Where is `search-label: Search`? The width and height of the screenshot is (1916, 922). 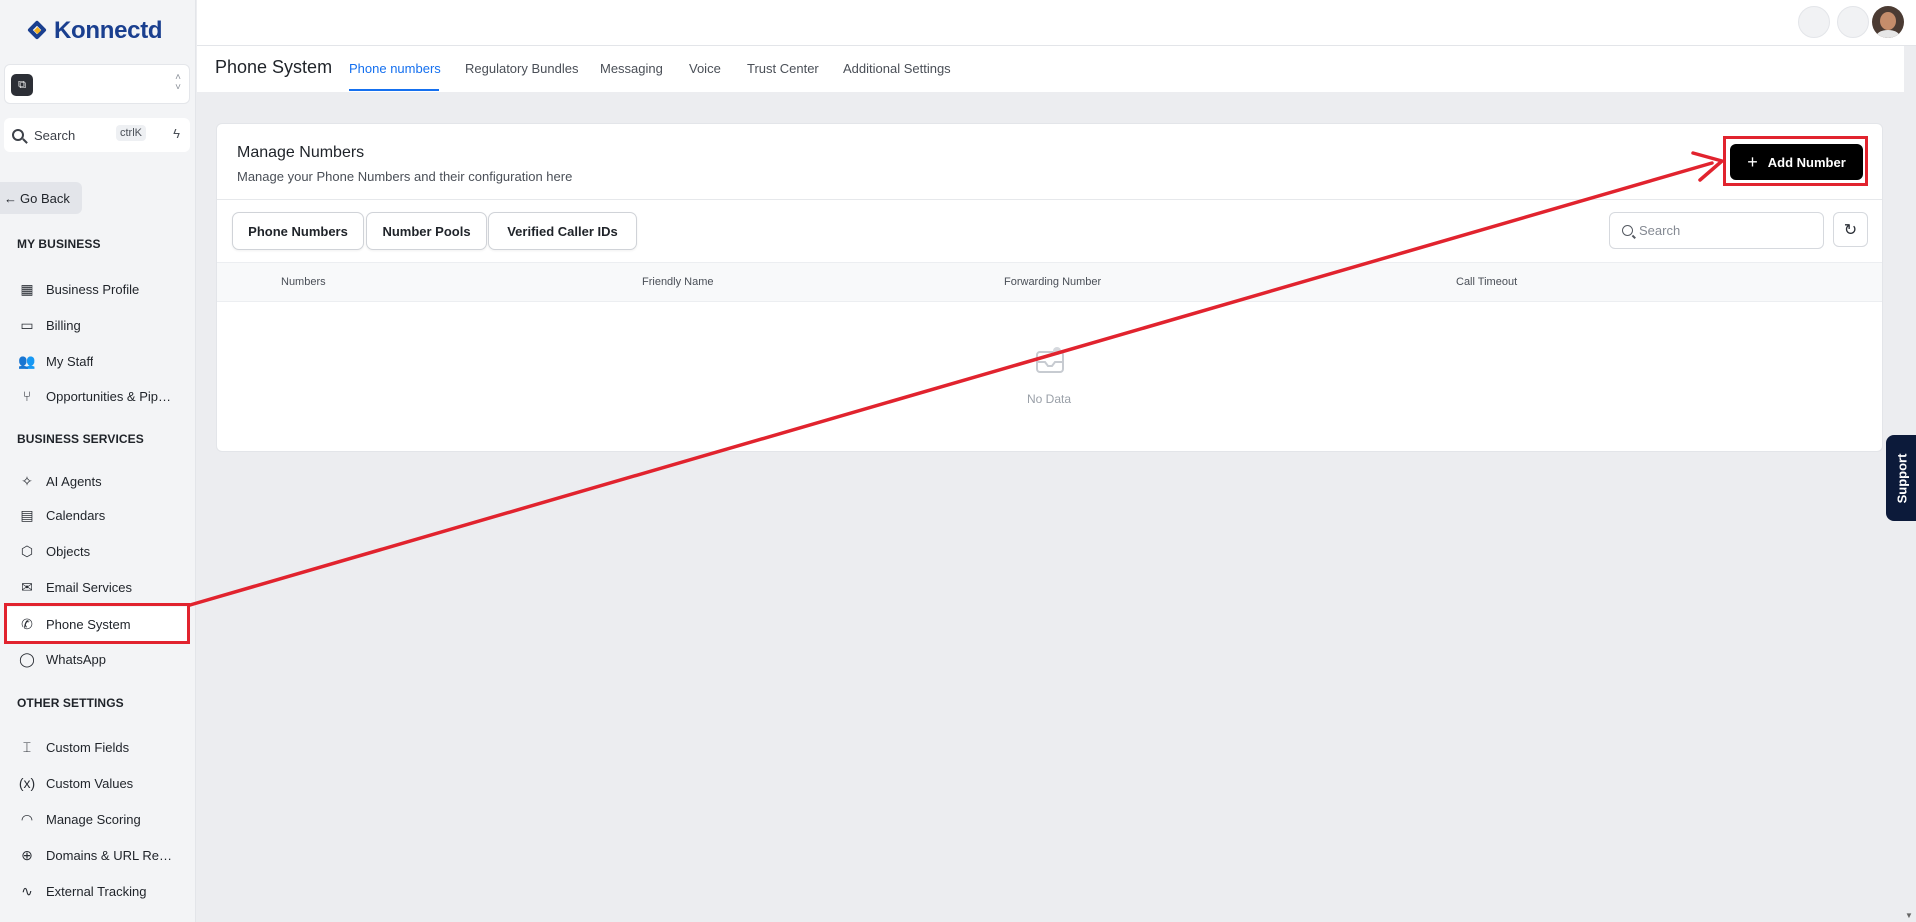 search-label: Search is located at coordinates (55, 135).